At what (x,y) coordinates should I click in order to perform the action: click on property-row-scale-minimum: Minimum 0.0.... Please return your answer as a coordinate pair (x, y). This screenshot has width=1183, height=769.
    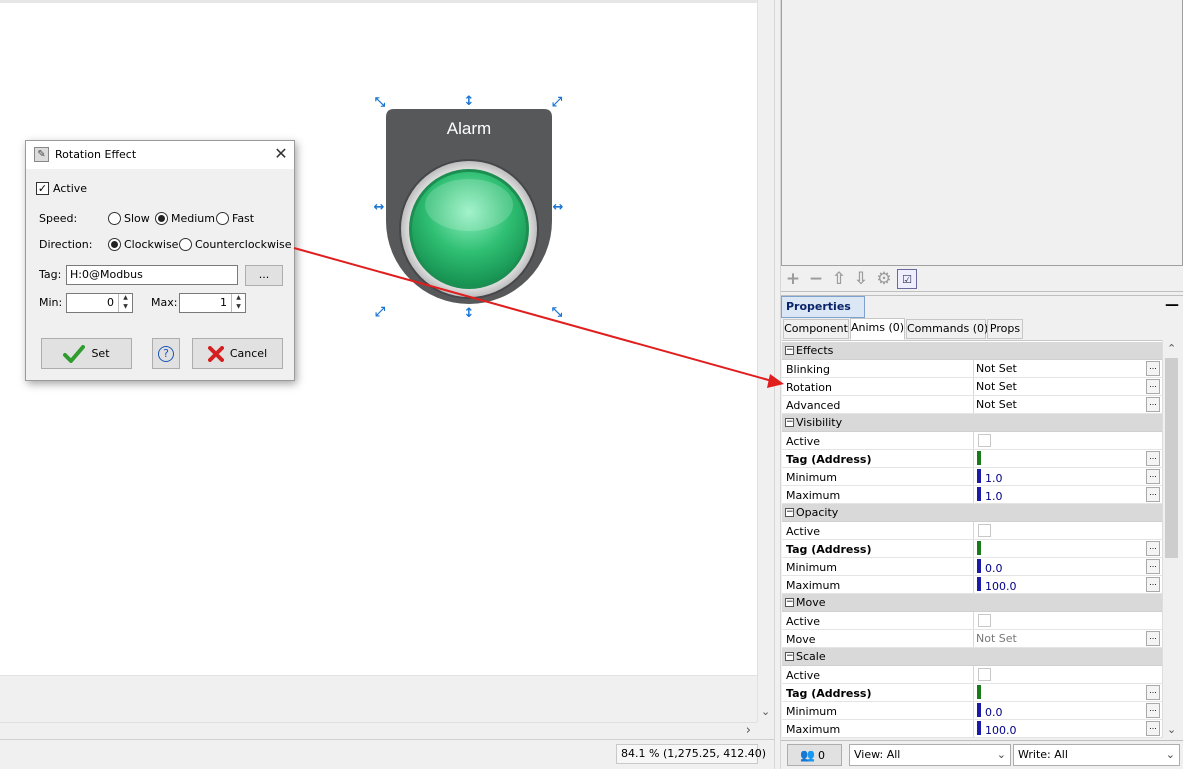
    Looking at the image, I should click on (972, 711).